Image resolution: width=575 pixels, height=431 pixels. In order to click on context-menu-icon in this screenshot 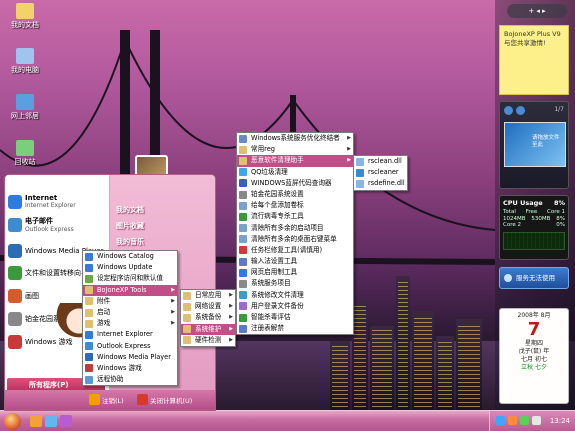, I will do `click(243, 239)`.